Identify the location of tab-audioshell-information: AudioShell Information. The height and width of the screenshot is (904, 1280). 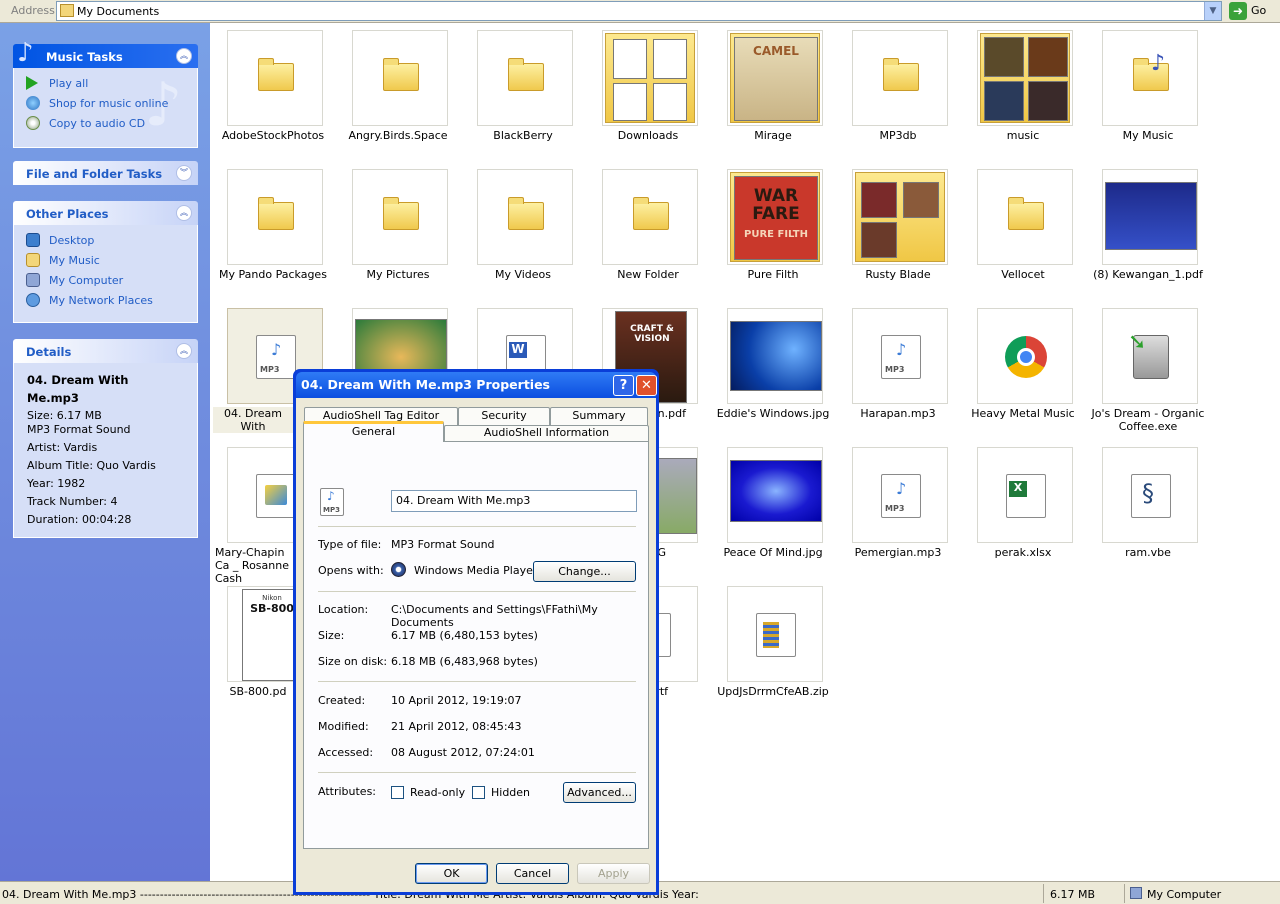
(546, 433).